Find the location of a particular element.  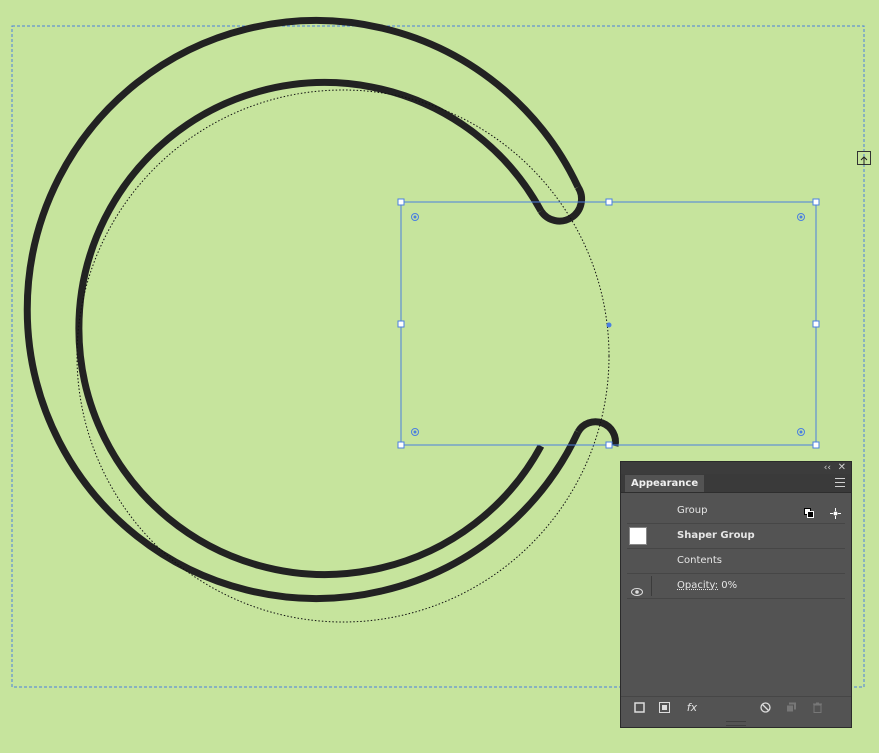

opacity-value: 0% is located at coordinates (729, 585).